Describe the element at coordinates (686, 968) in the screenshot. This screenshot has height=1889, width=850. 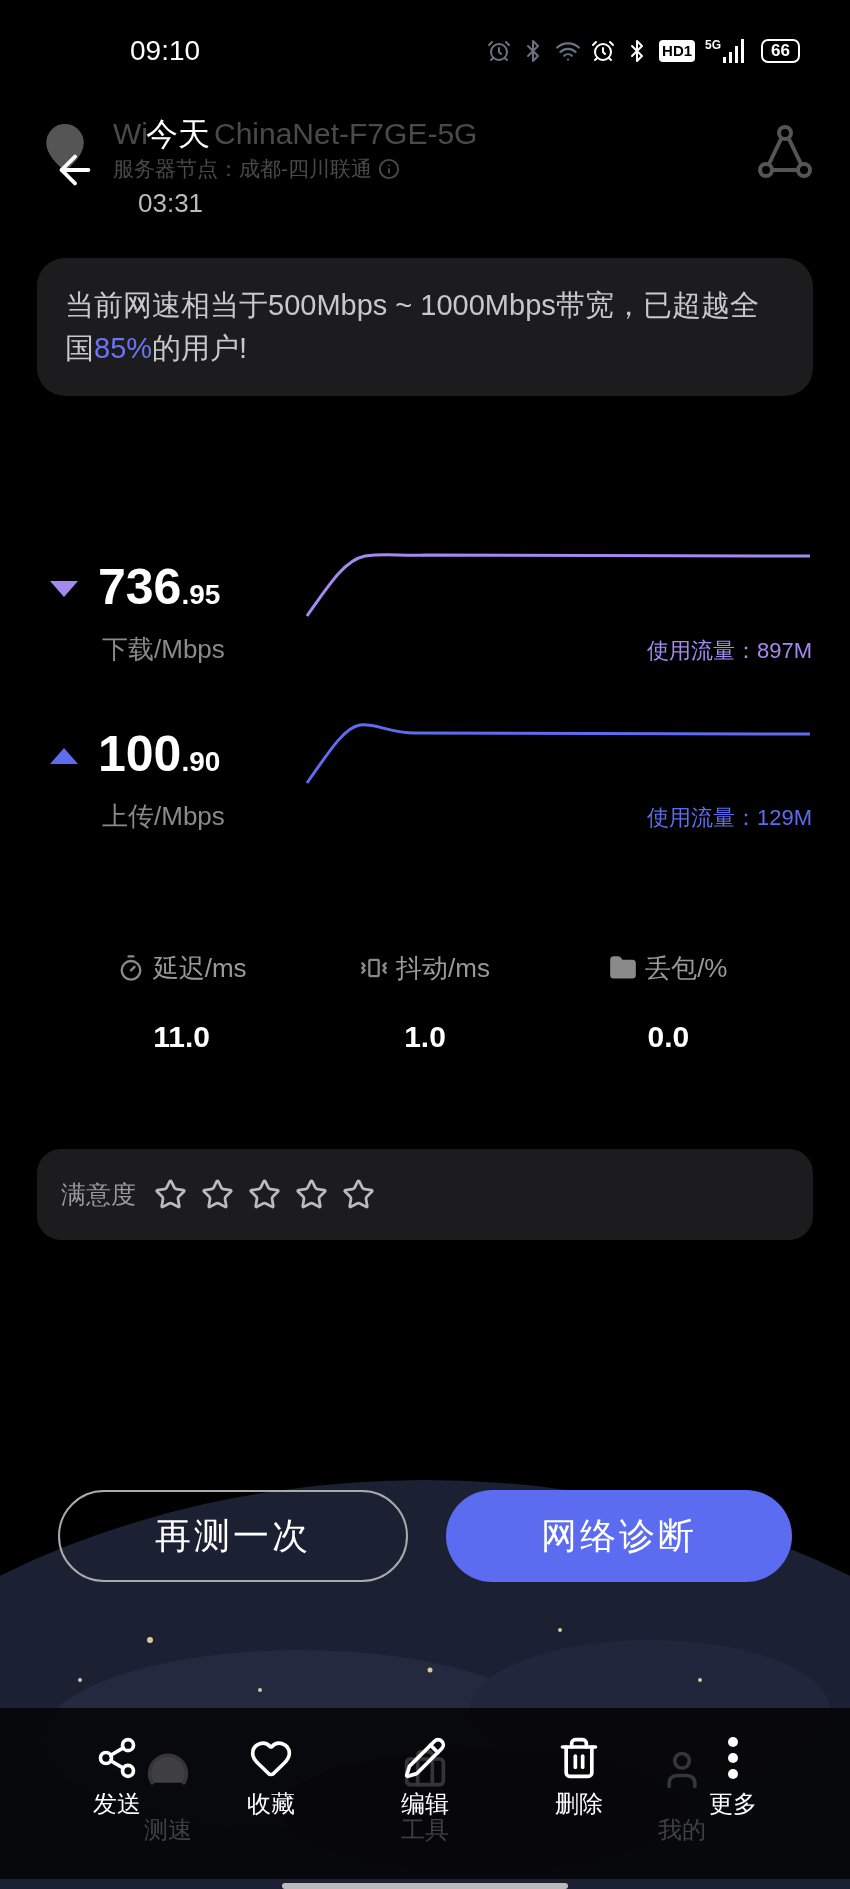
I see `metric-label: 丢包/%` at that location.